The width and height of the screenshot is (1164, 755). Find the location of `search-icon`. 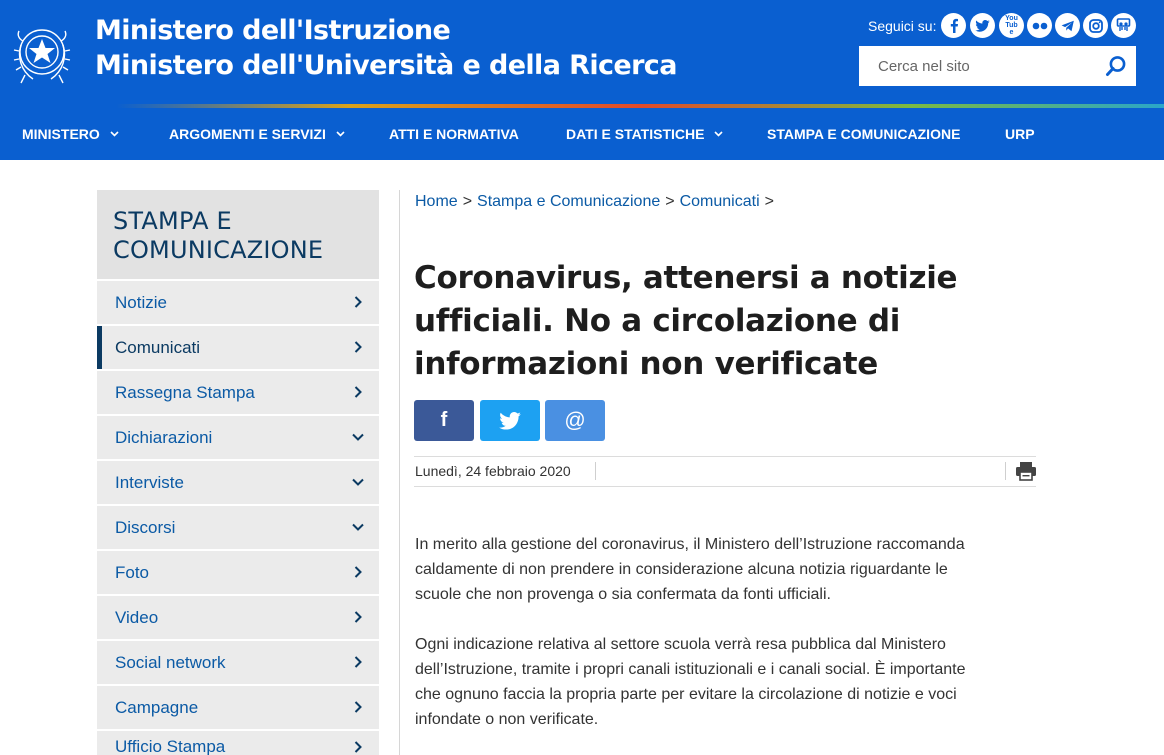

search-icon is located at coordinates (1116, 66).